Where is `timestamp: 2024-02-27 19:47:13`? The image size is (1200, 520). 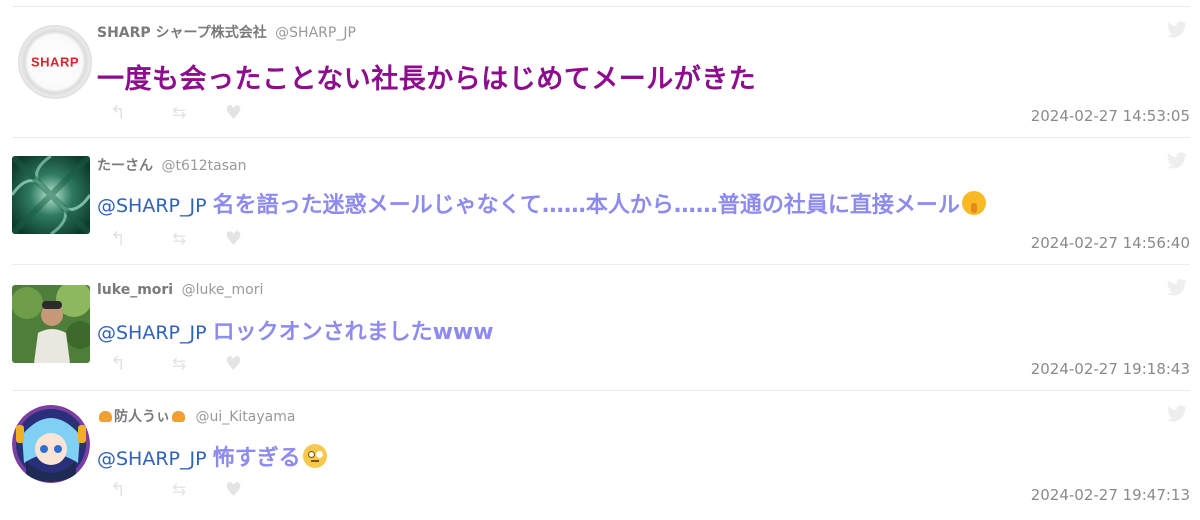
timestamp: 2024-02-27 19:47:13 is located at coordinates (1110, 495).